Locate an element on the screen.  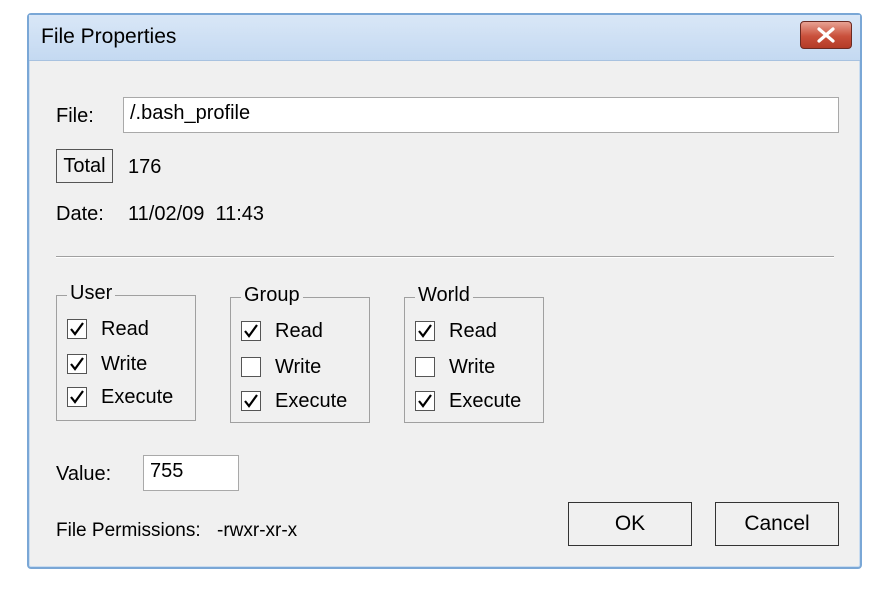
group-title-world: World is located at coordinates (444, 295).